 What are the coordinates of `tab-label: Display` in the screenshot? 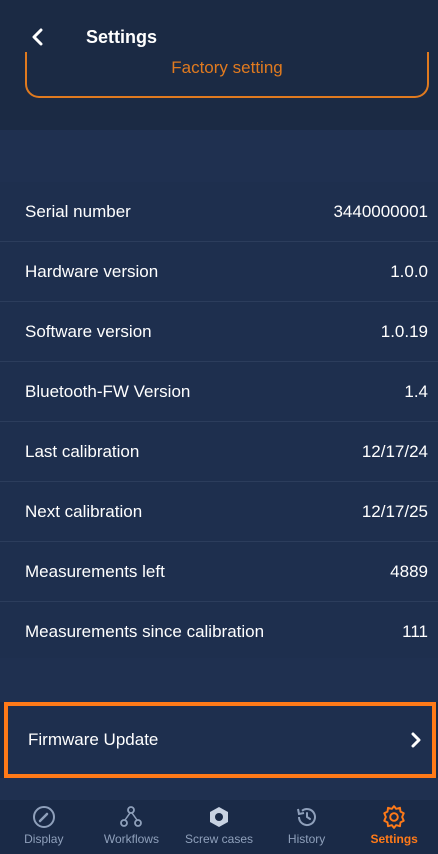 It's located at (44, 839).